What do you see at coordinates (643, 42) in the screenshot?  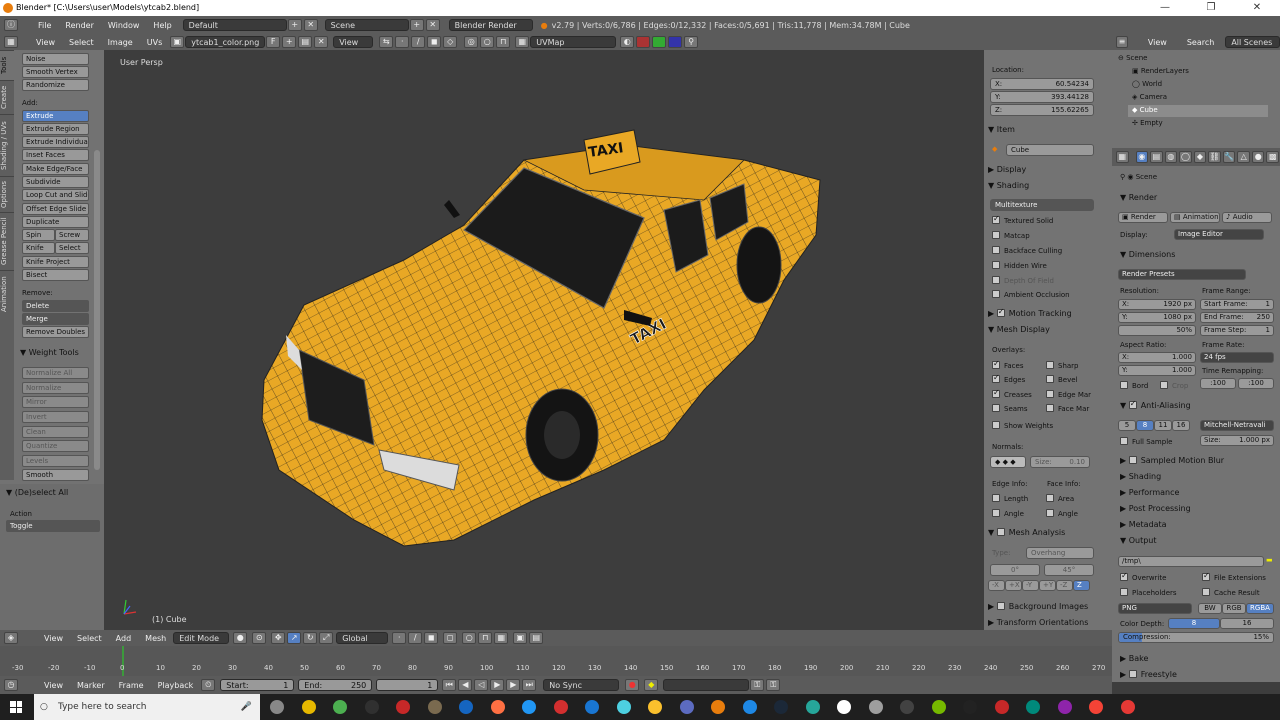 I see `red-channel-icon` at bounding box center [643, 42].